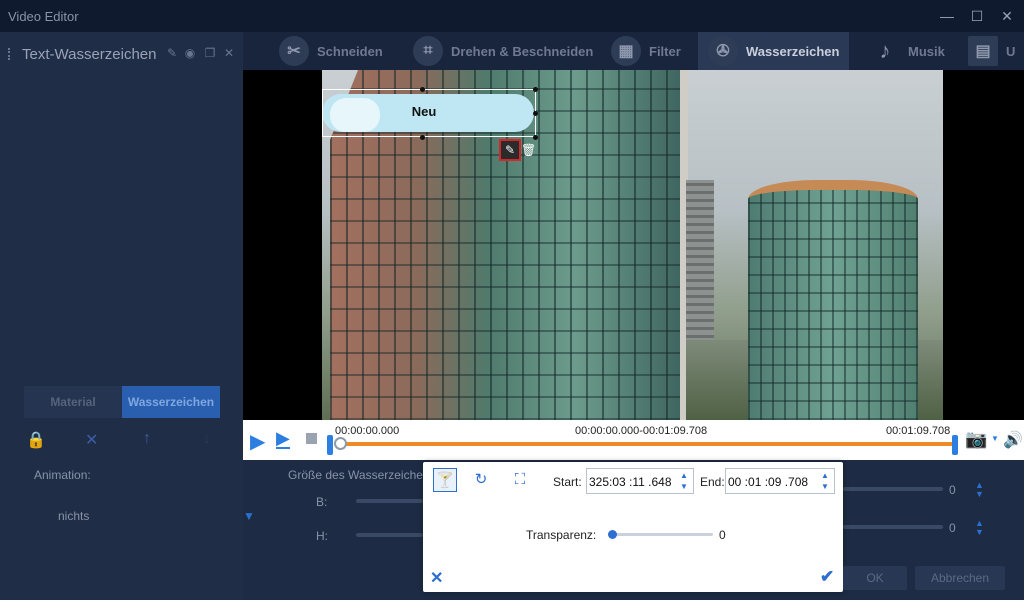  I want to click on time-end: 00:01:09.708, so click(918, 431).